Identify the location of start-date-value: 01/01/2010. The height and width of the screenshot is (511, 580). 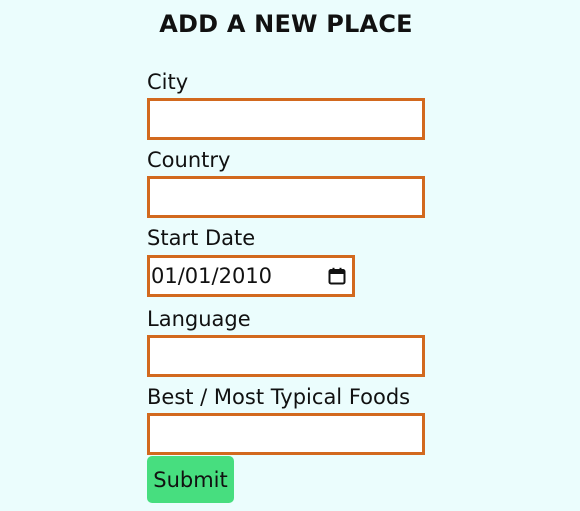
(212, 276).